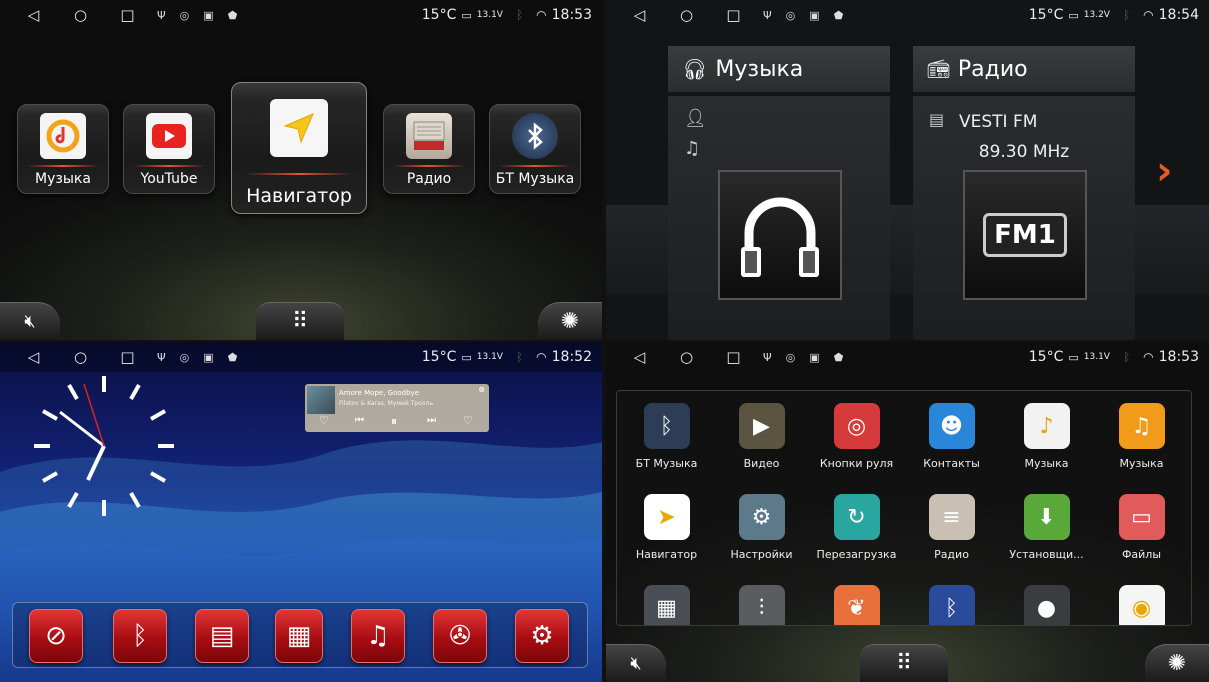 This screenshot has width=1209, height=682. Describe the element at coordinates (571, 357) in the screenshot. I see `clock-time: 18:52` at that location.